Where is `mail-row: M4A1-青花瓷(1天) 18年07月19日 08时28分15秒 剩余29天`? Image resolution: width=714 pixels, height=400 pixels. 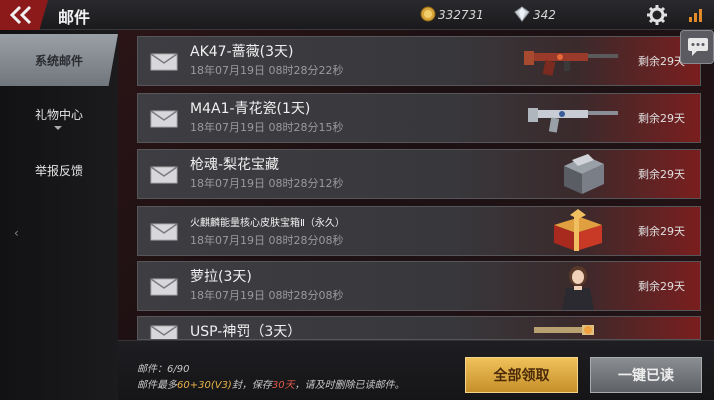
mail-row: M4A1-青花瓷(1天) 18年07月19日 08时28分15秒 剩余29天 is located at coordinates (419, 118).